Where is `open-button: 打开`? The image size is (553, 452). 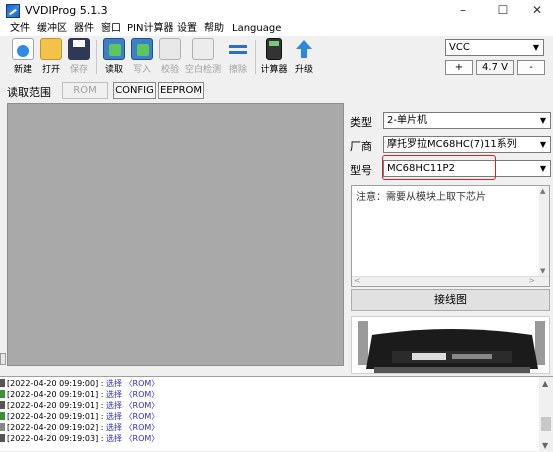 open-button: 打开 is located at coordinates (51, 56).